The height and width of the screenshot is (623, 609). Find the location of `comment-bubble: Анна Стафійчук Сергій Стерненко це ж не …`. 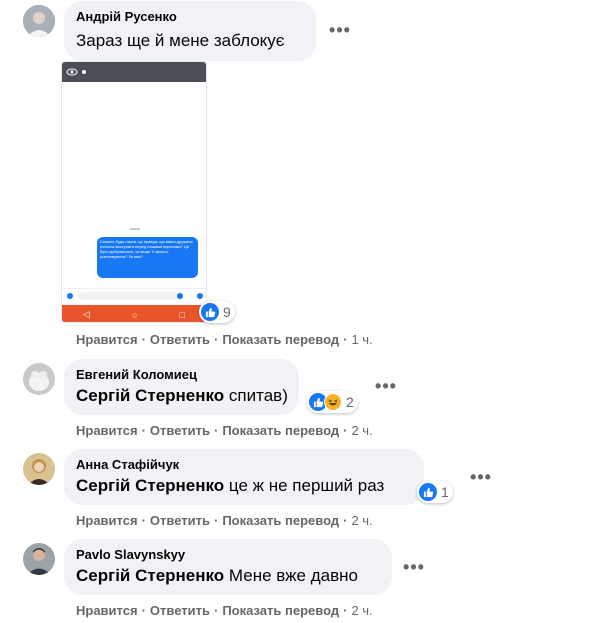

comment-bubble: Анна Стафійчук Сергій Стерненко це ж не … is located at coordinates (244, 477).